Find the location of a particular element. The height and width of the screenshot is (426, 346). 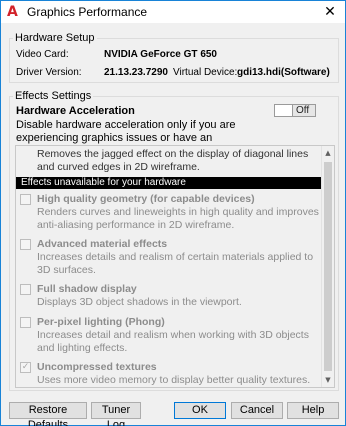

hardware-setup-legend: Hardware Setup is located at coordinates (55, 38).